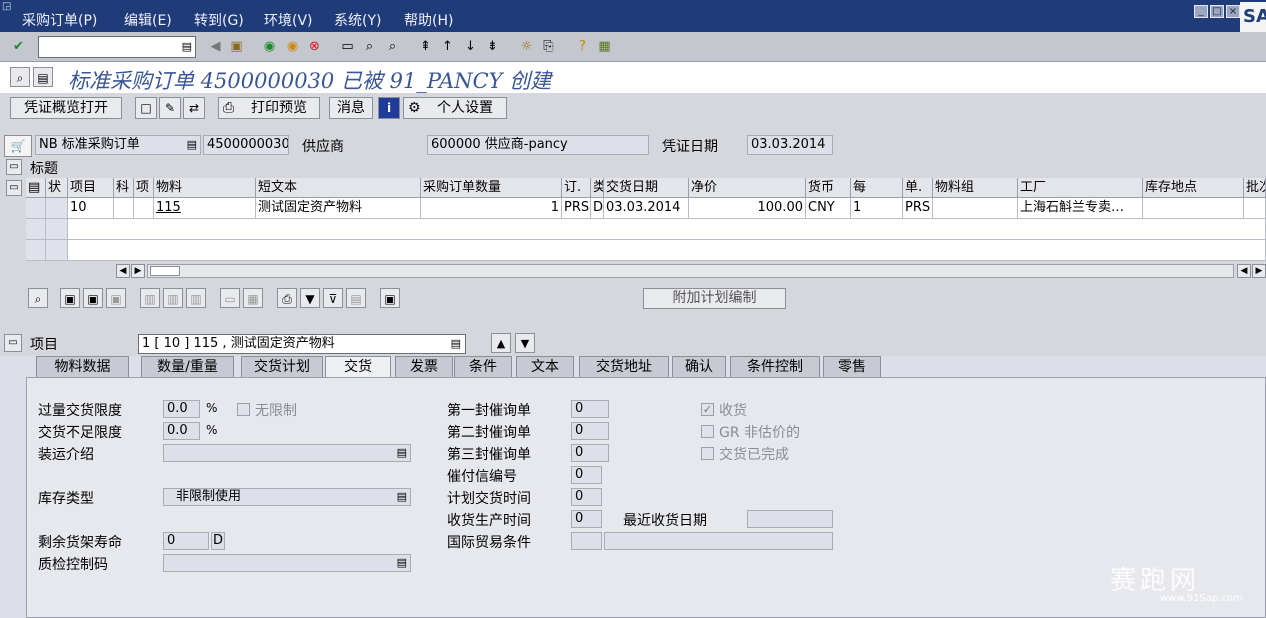 This screenshot has height=618, width=1266. What do you see at coordinates (14, 167) in the screenshot?
I see `expand-header-icon: ▭` at bounding box center [14, 167].